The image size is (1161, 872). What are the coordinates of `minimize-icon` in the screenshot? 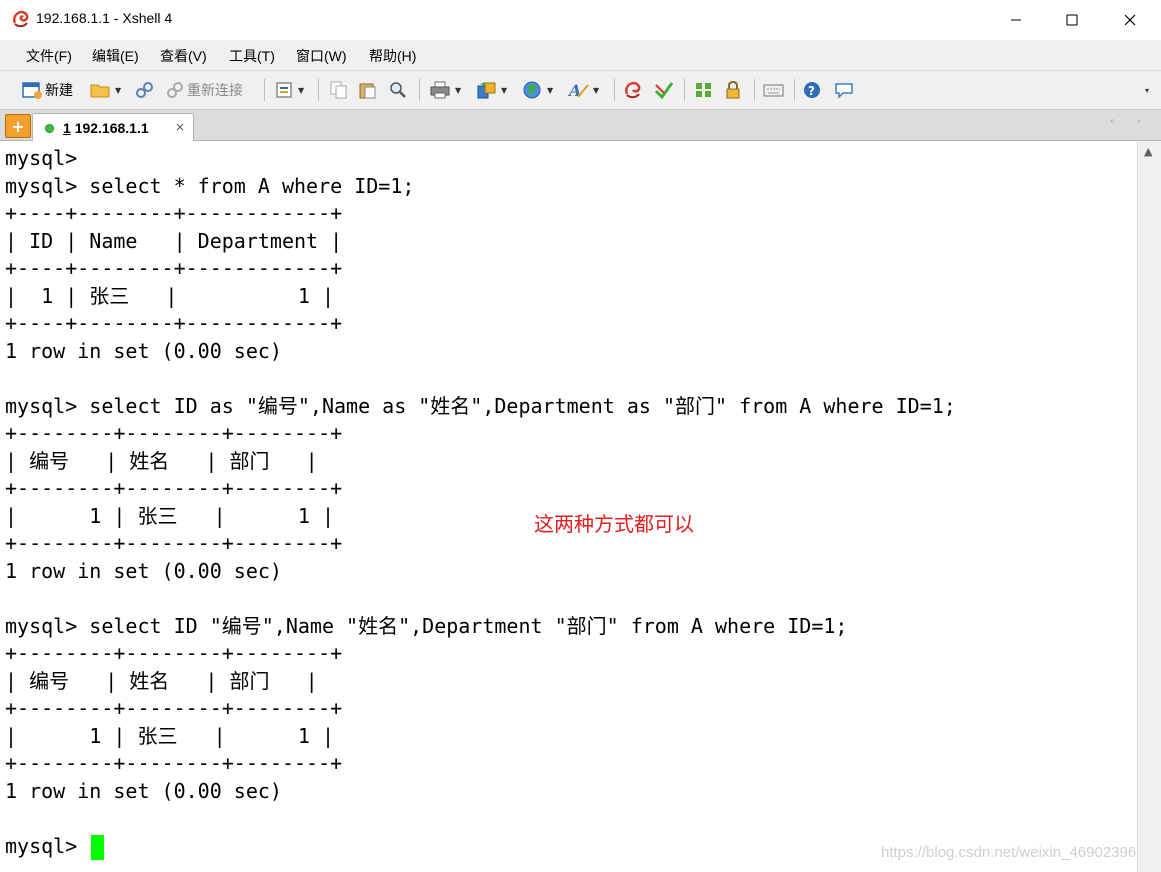 It's located at (1016, 20).